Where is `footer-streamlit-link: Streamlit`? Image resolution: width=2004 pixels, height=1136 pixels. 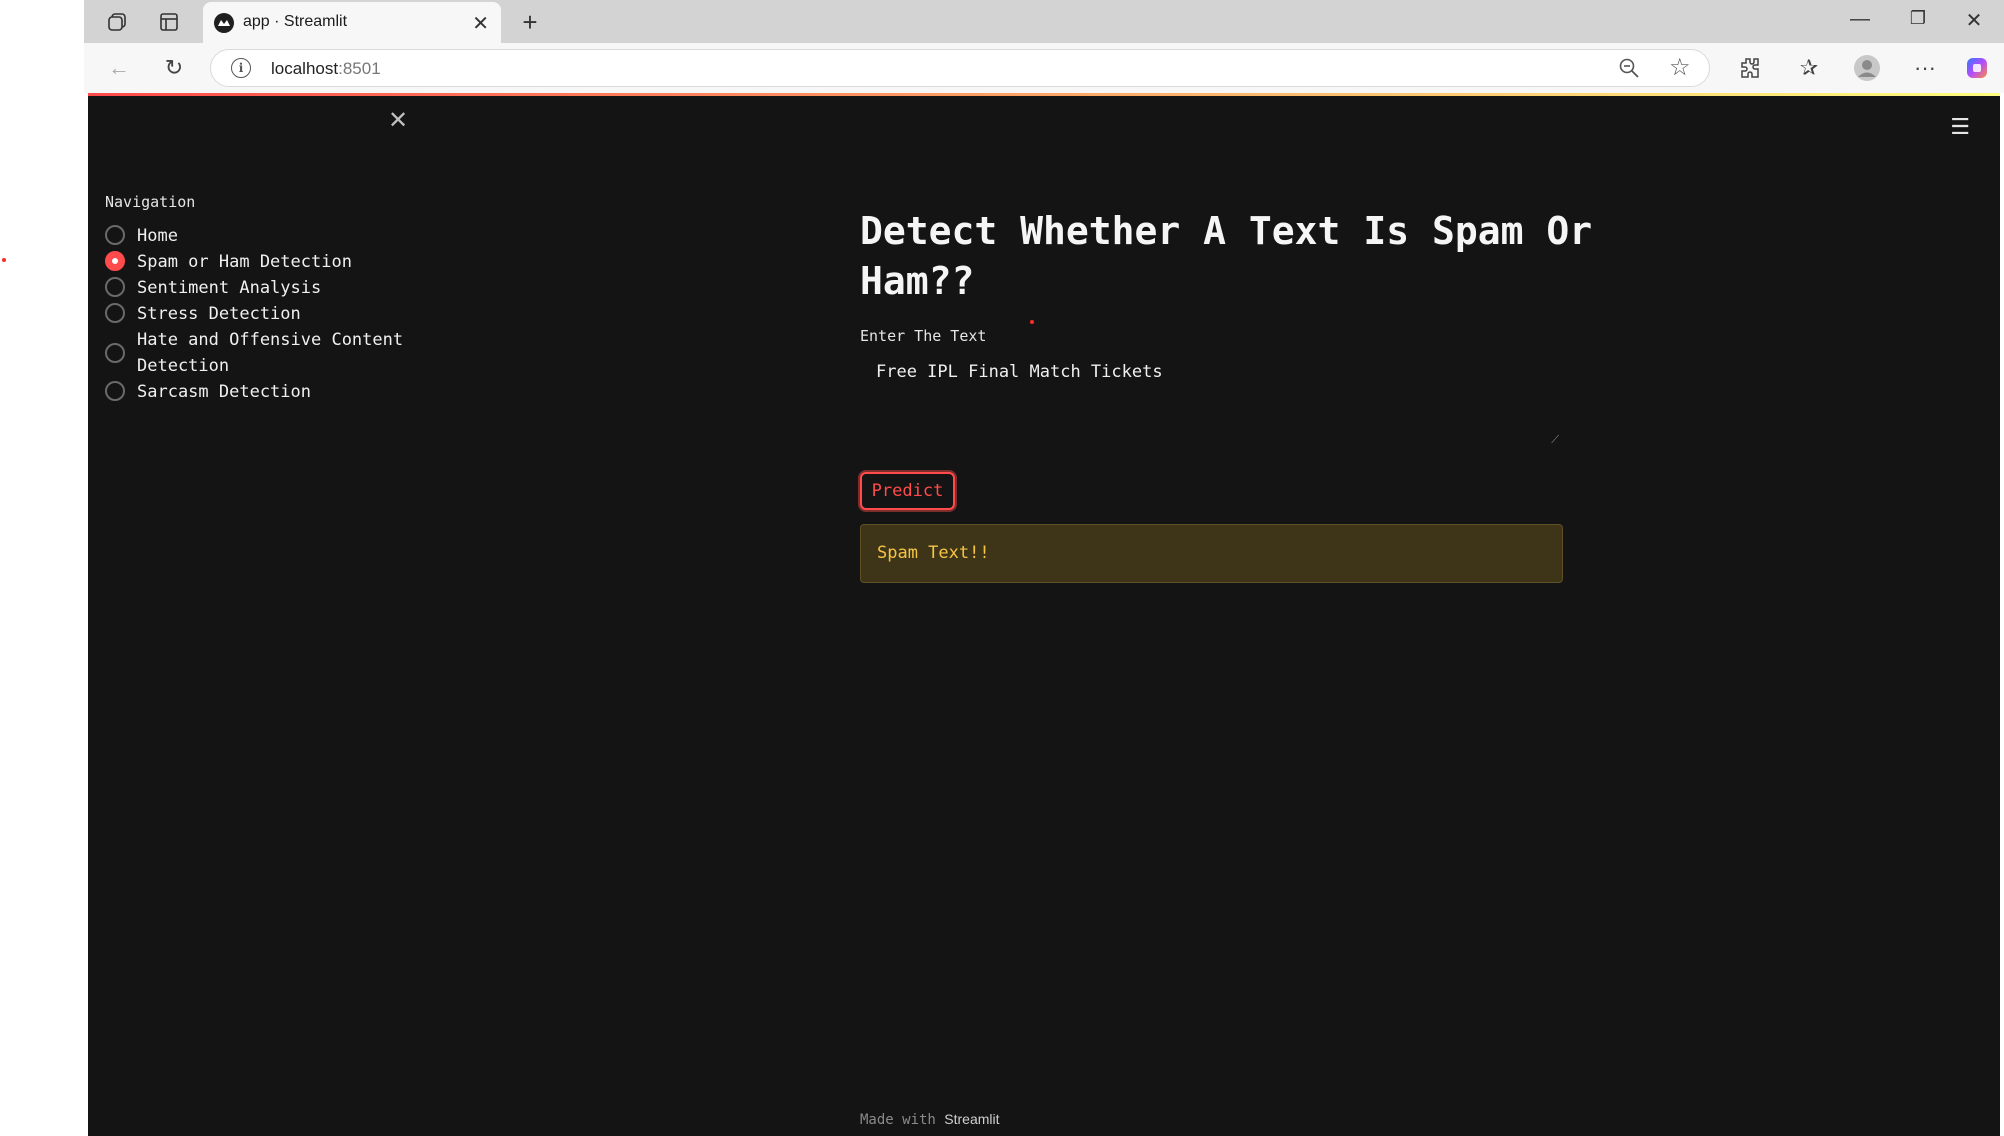
footer-streamlit-link: Streamlit is located at coordinates (971, 1119).